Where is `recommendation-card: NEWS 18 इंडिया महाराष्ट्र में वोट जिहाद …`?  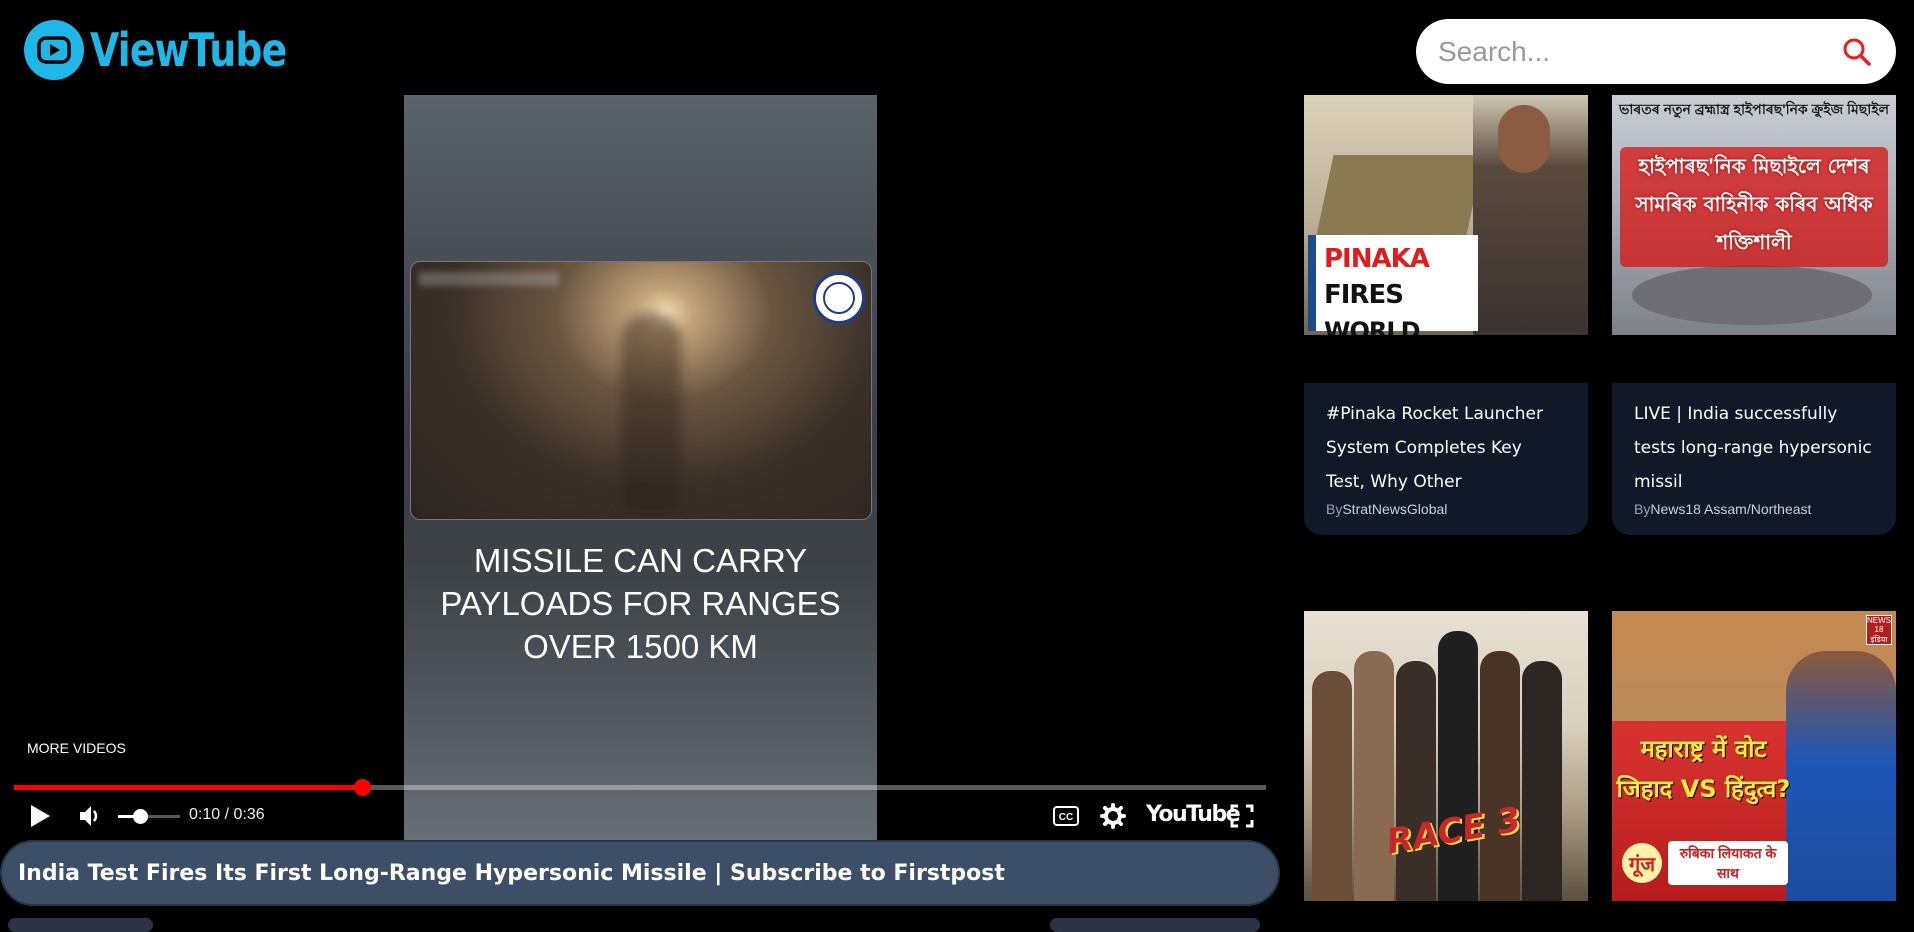
recommendation-card: NEWS 18 इंडिया महाराष्ट्र में वोट जिहाद … is located at coordinates (1754, 756).